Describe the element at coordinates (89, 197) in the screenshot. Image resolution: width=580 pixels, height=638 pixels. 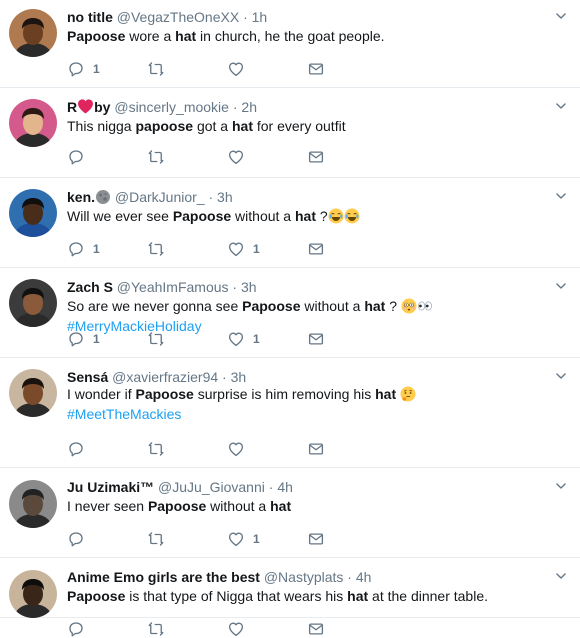
I see `display-name: ken.` at that location.